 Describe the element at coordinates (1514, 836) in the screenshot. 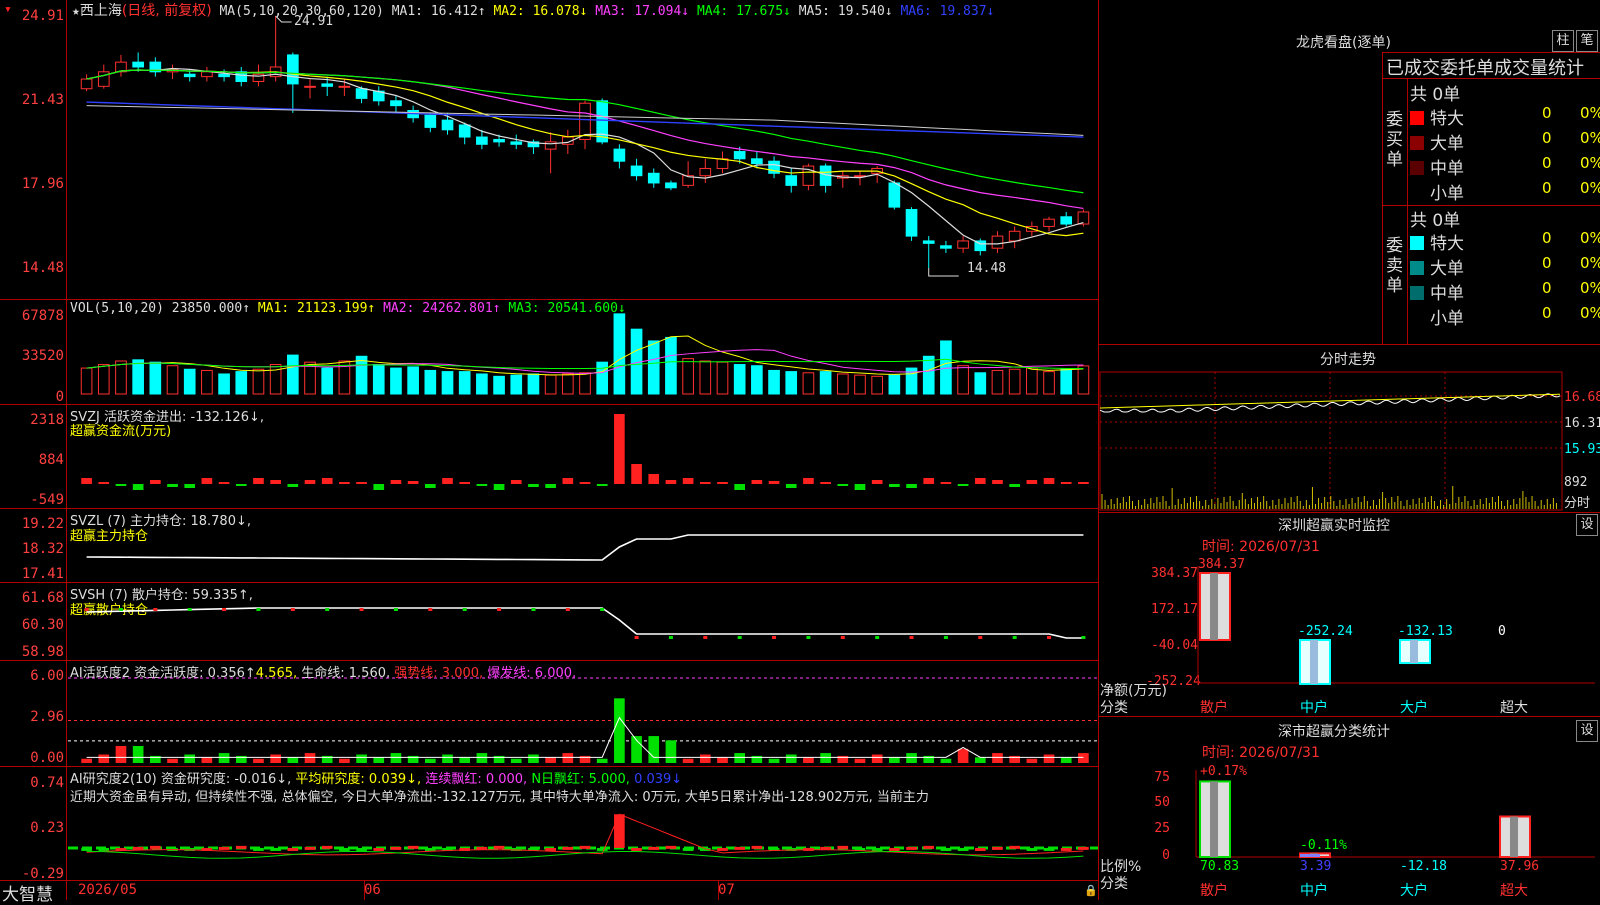

I see `sz-category-bar-shade` at that location.